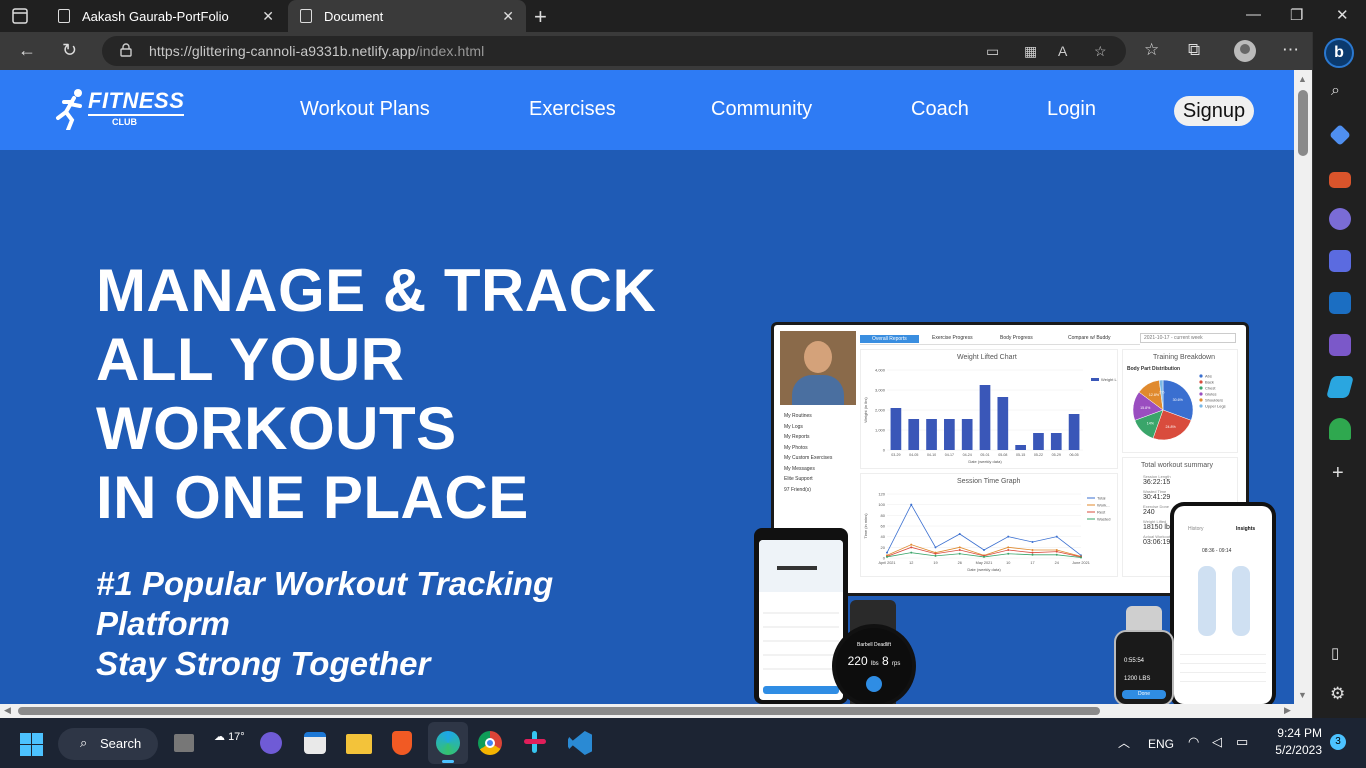  Describe the element at coordinates (1194, 50) in the screenshot. I see `collections-icon: ⧉` at that location.